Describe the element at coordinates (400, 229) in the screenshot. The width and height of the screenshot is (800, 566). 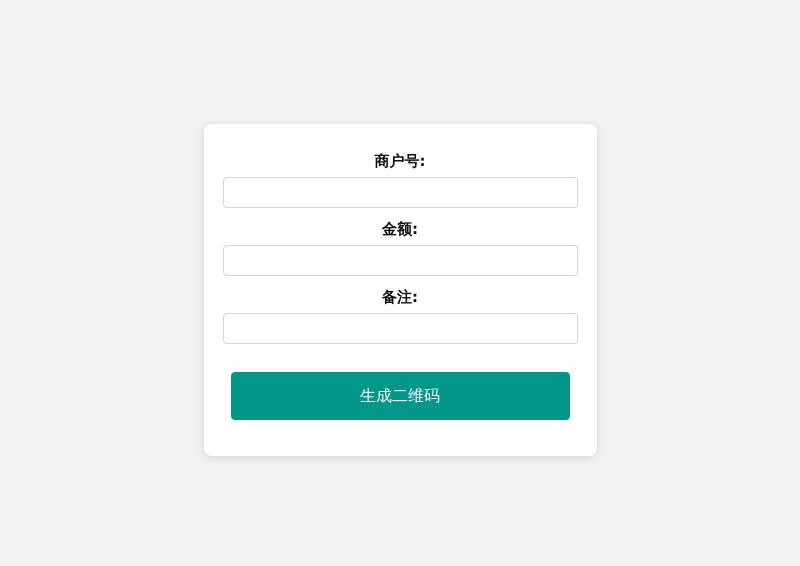
I see `field-label: 金额:` at that location.